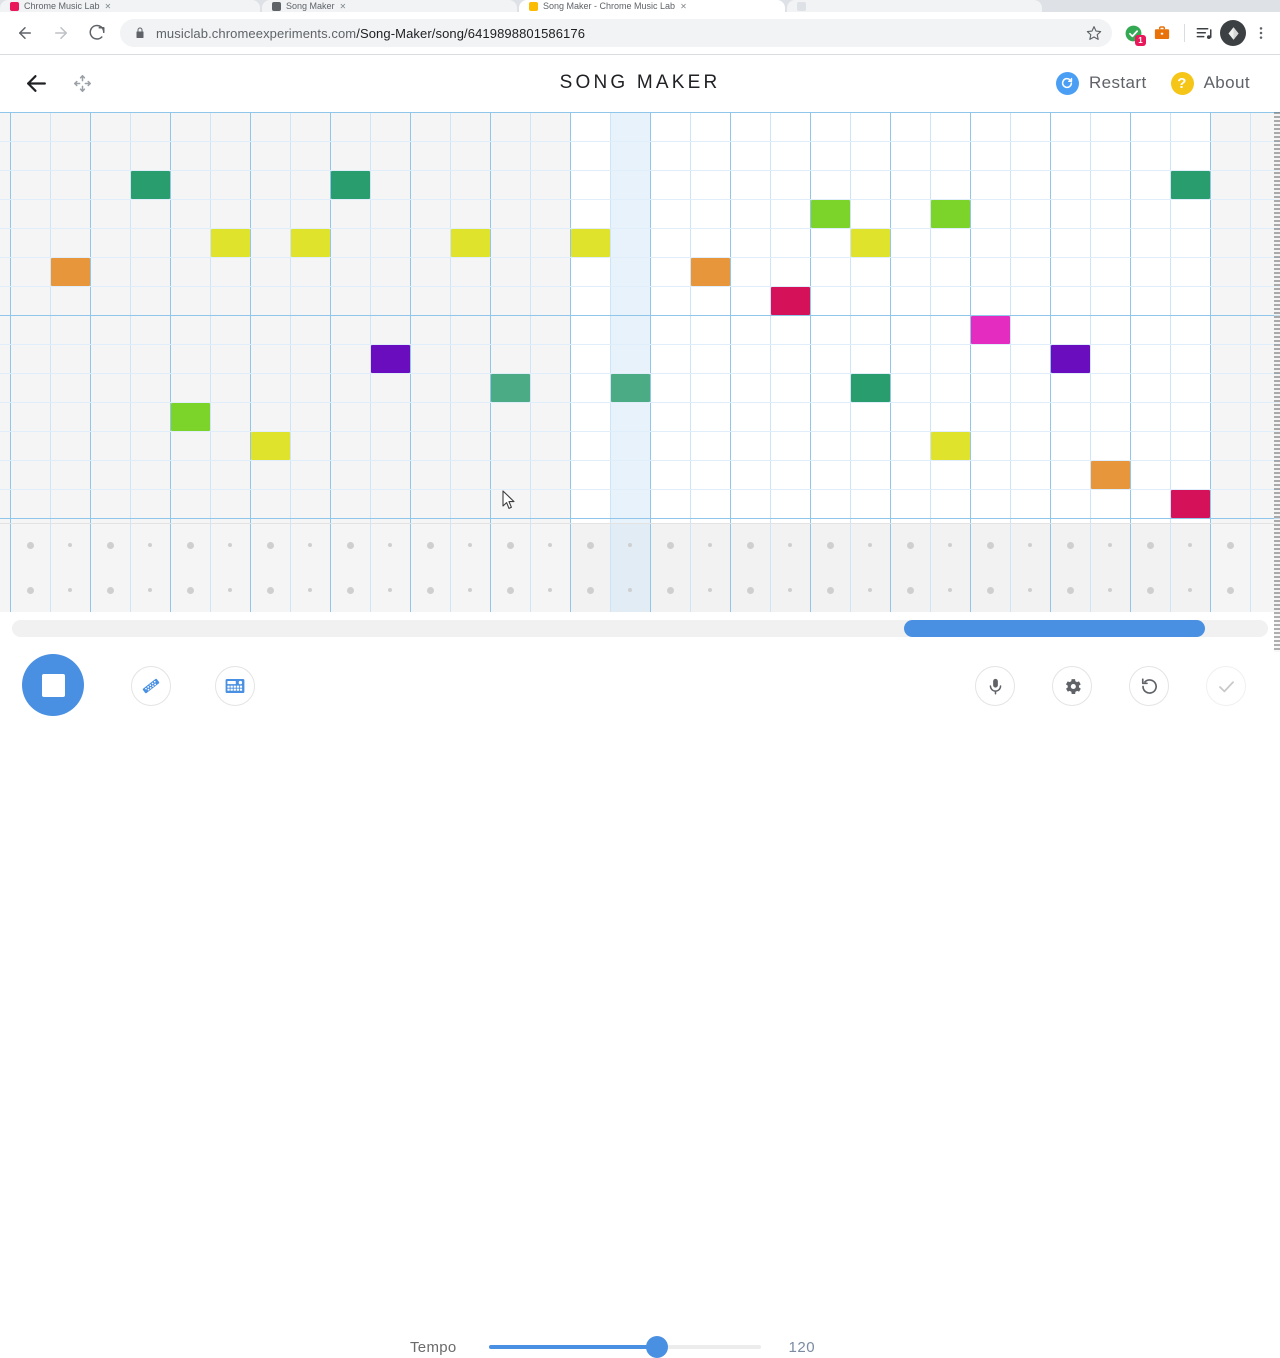 The height and width of the screenshot is (1358, 1280). What do you see at coordinates (53, 685) in the screenshot?
I see `stop-button` at bounding box center [53, 685].